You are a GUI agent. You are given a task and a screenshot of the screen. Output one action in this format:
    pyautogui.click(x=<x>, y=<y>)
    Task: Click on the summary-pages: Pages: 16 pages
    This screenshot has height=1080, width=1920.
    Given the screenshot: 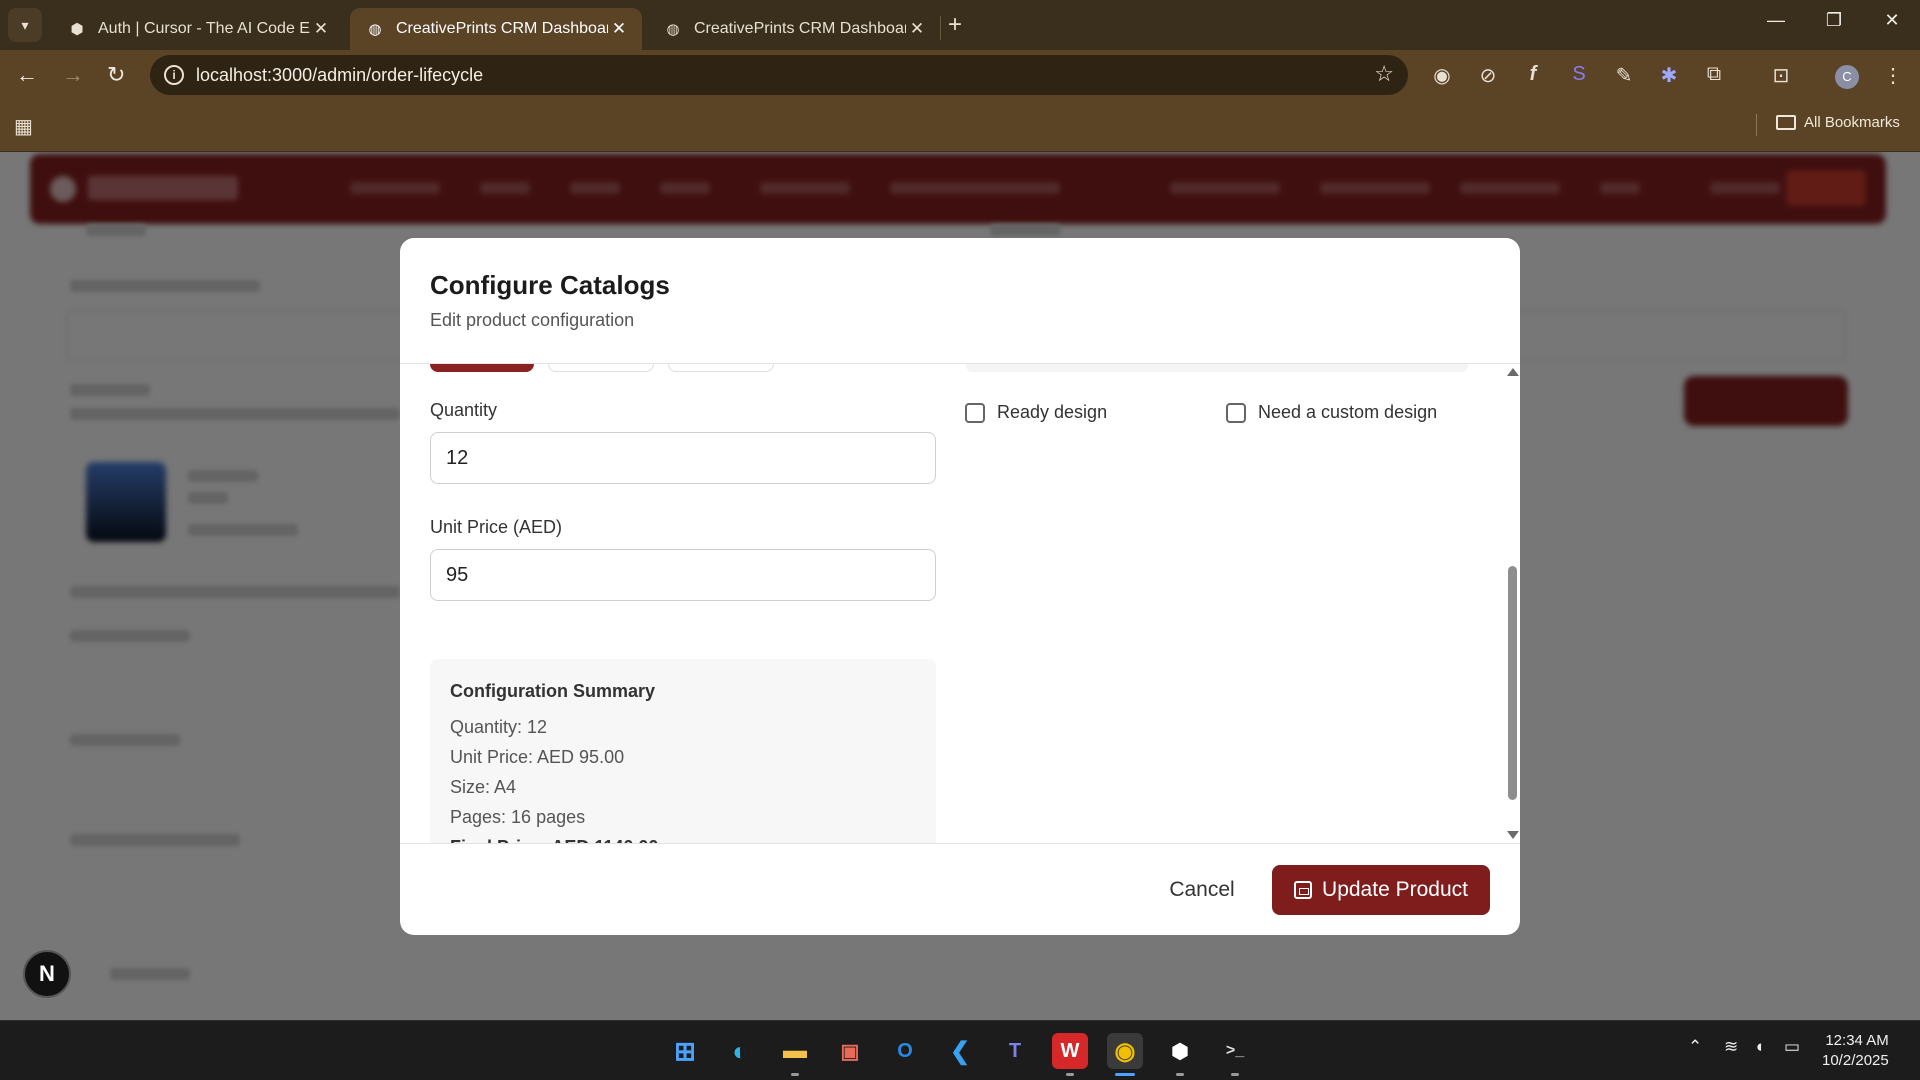 What is the action you would take?
    pyautogui.click(x=518, y=817)
    